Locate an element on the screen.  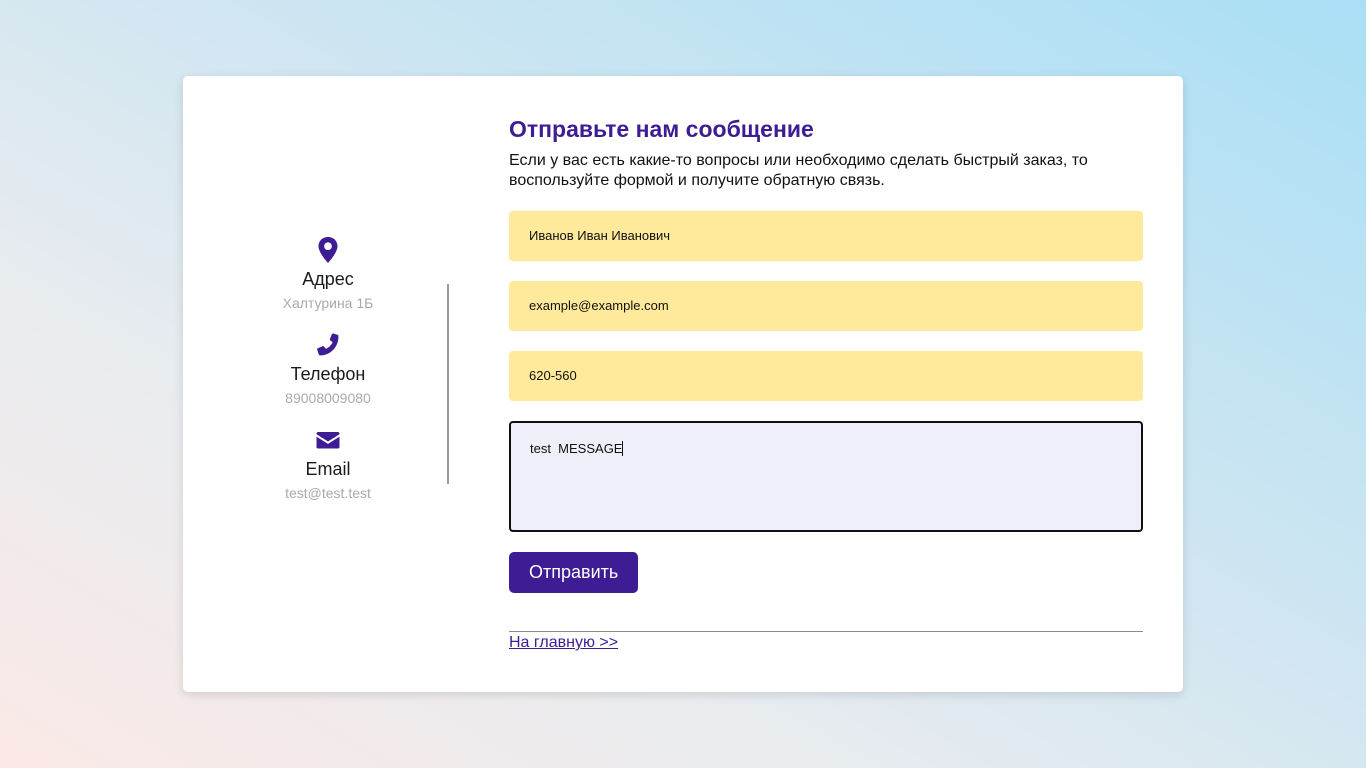
phone-title: Телефон is located at coordinates (328, 374).